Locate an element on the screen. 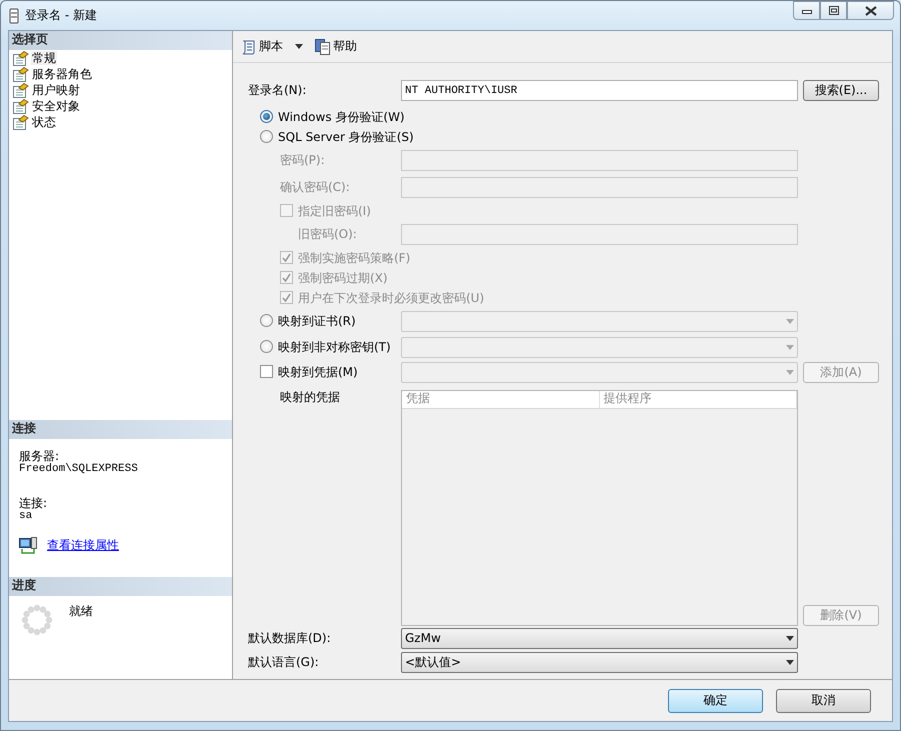 This screenshot has height=731, width=901. maximize-button is located at coordinates (833, 10).